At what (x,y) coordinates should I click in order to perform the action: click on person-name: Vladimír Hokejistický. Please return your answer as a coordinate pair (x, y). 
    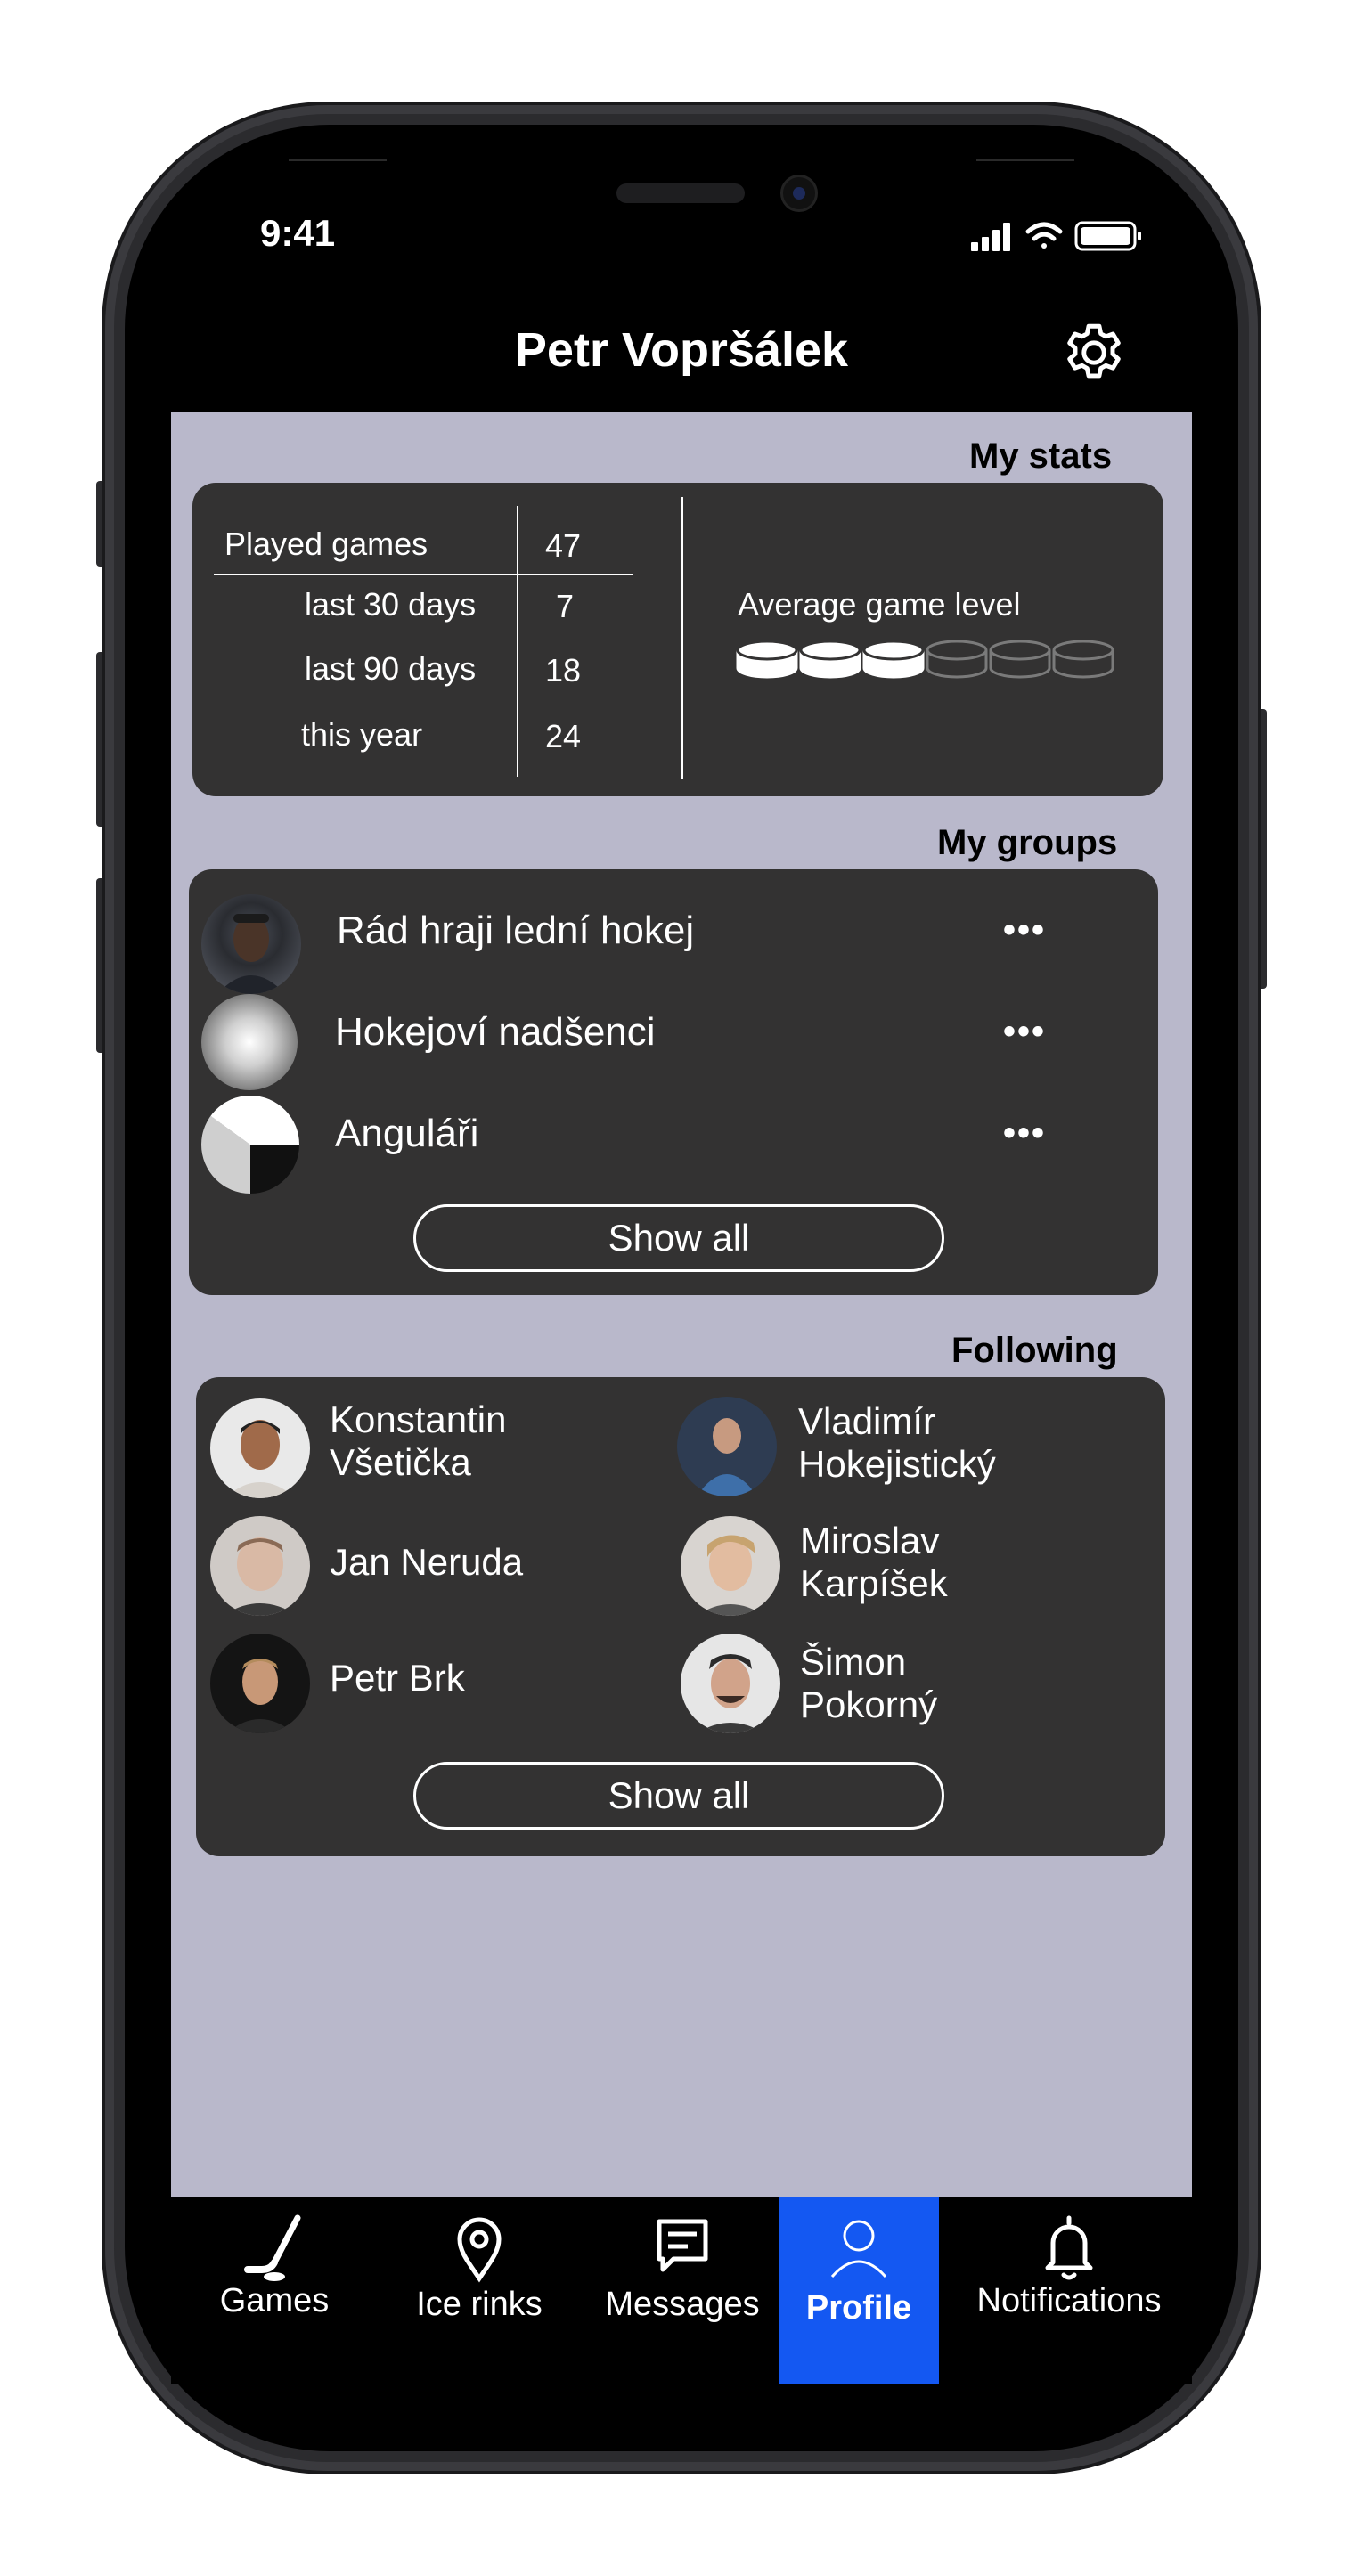
    Looking at the image, I should click on (897, 1443).